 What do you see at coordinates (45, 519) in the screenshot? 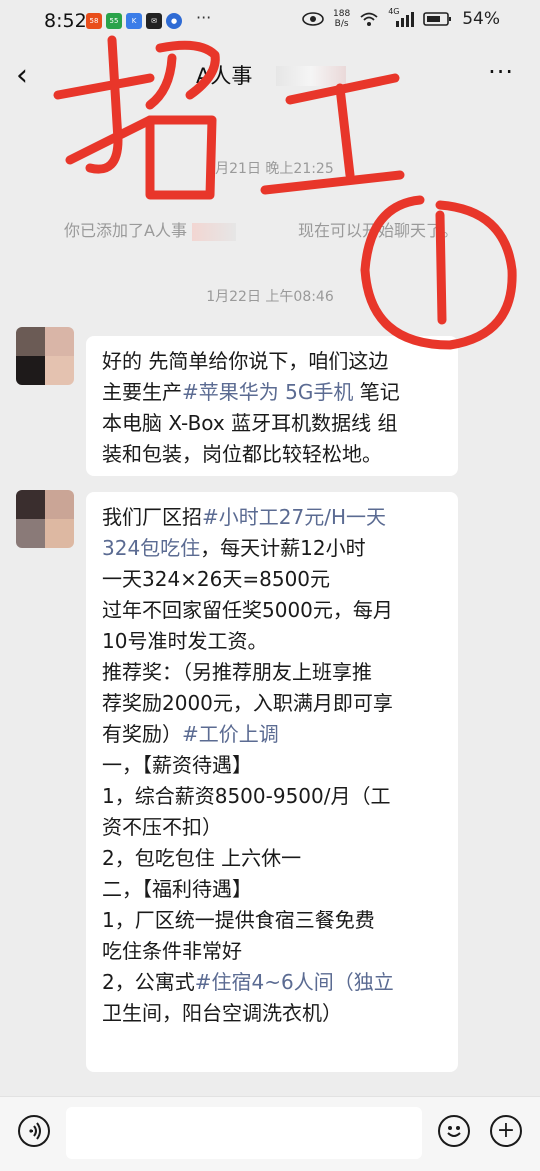
I see `avatar` at bounding box center [45, 519].